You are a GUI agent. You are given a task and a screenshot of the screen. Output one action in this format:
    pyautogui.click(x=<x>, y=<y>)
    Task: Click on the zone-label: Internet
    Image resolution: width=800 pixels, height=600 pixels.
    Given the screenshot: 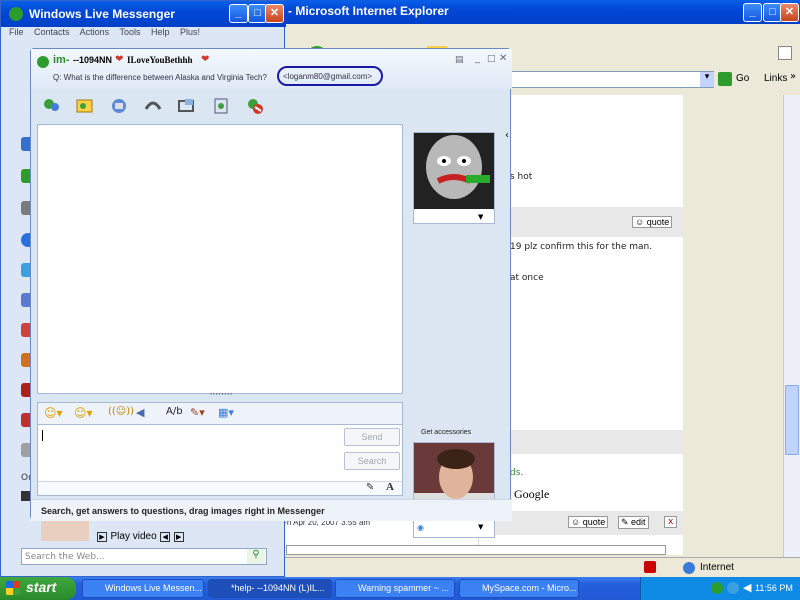 What is the action you would take?
    pyautogui.click(x=717, y=567)
    